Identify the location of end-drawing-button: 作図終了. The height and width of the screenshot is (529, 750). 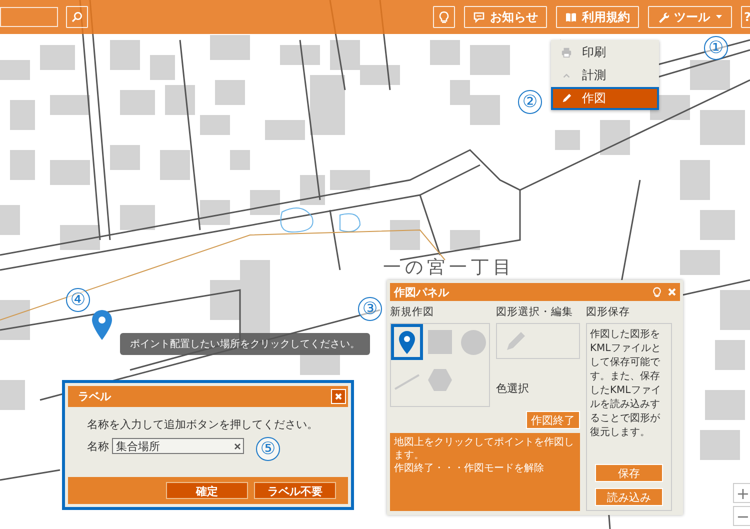
(553, 420).